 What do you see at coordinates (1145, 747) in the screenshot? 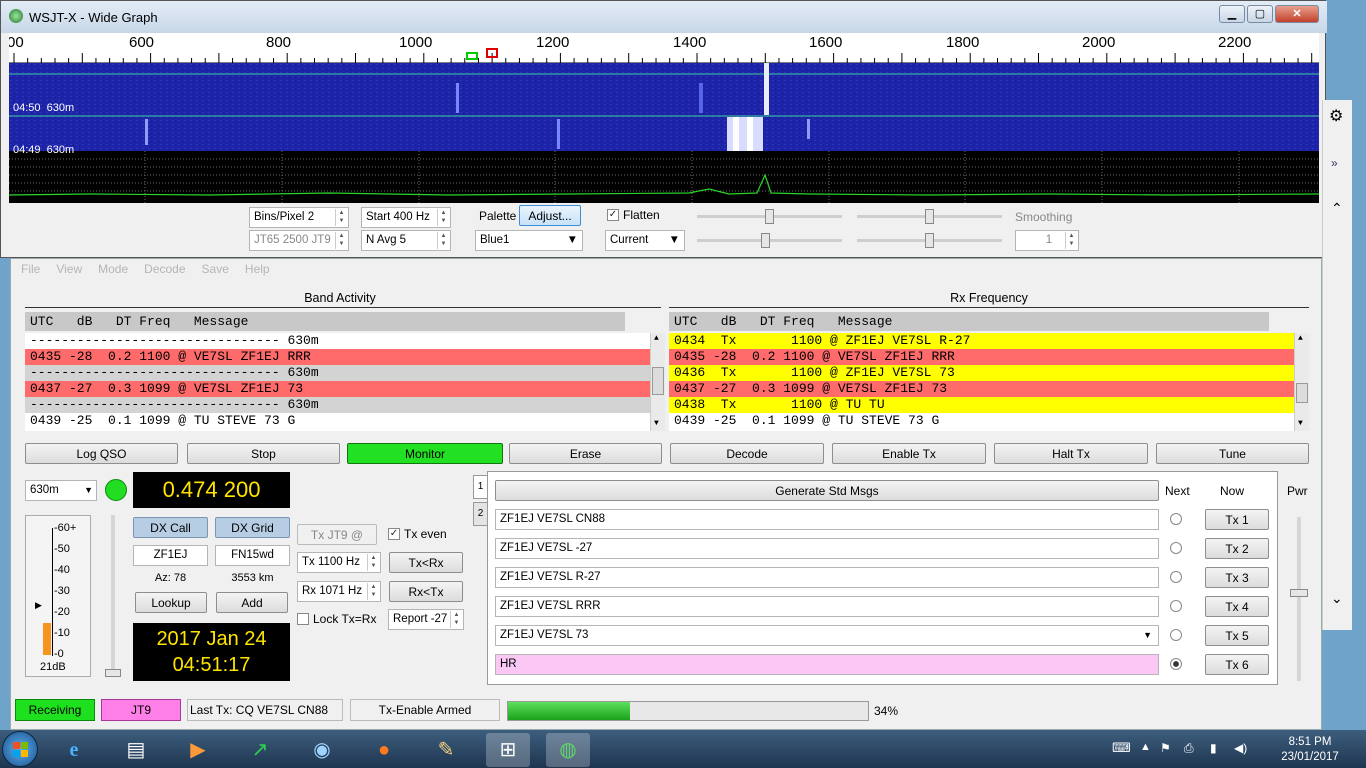
I see `show-hidden-icons: ▲` at bounding box center [1145, 747].